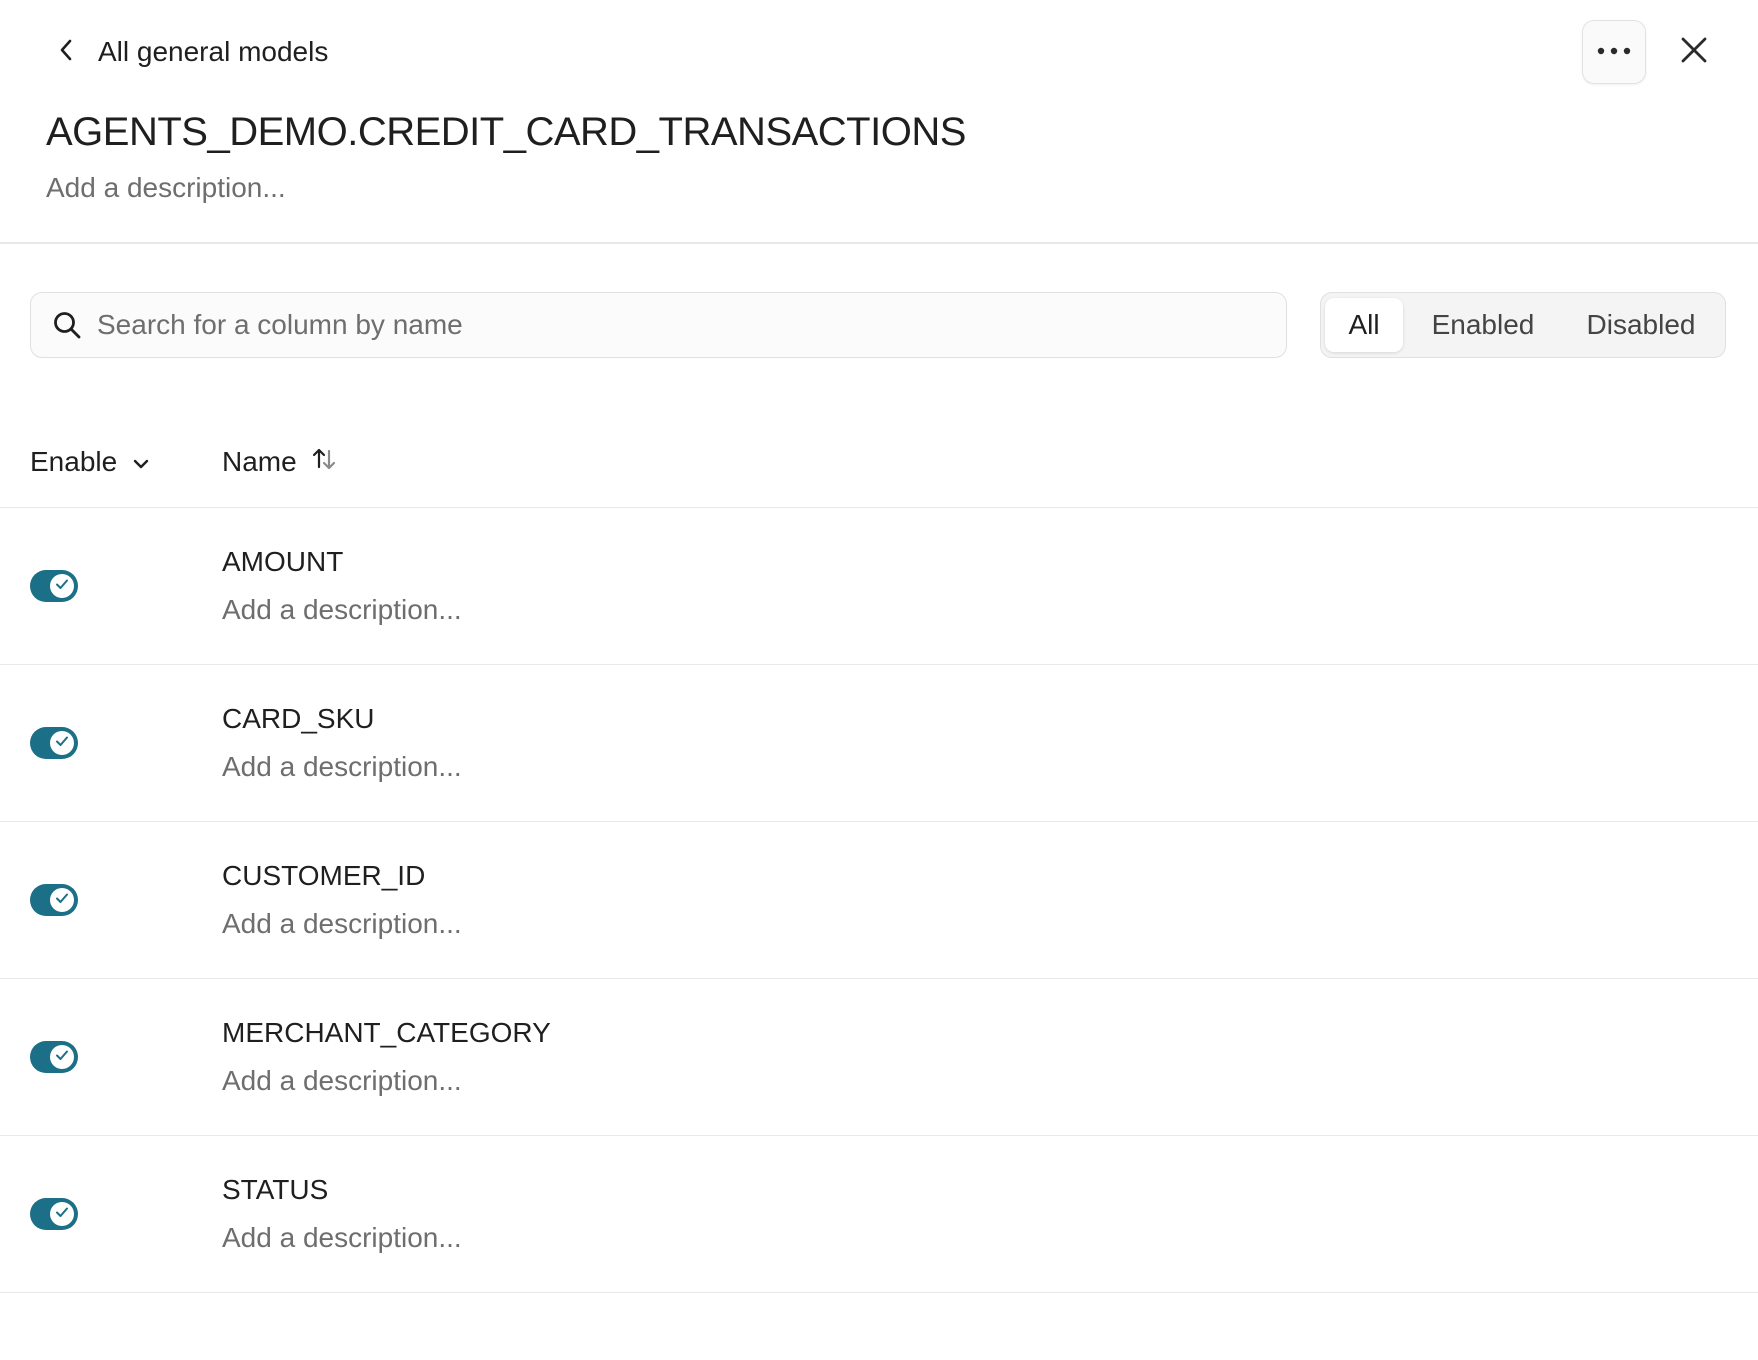 This screenshot has width=1758, height=1360. What do you see at coordinates (141, 462) in the screenshot?
I see `chevron-down-icon` at bounding box center [141, 462].